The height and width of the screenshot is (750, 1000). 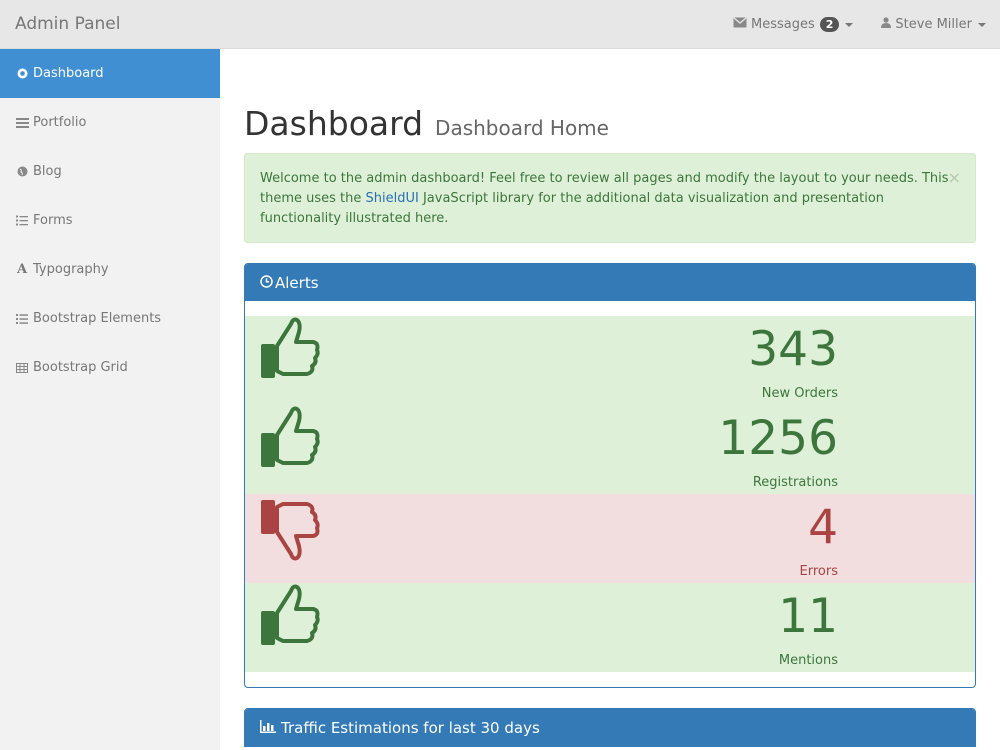 I want to click on sidebar-item-bootstrap-grid: Bootstrap Grid, so click(x=110, y=367).